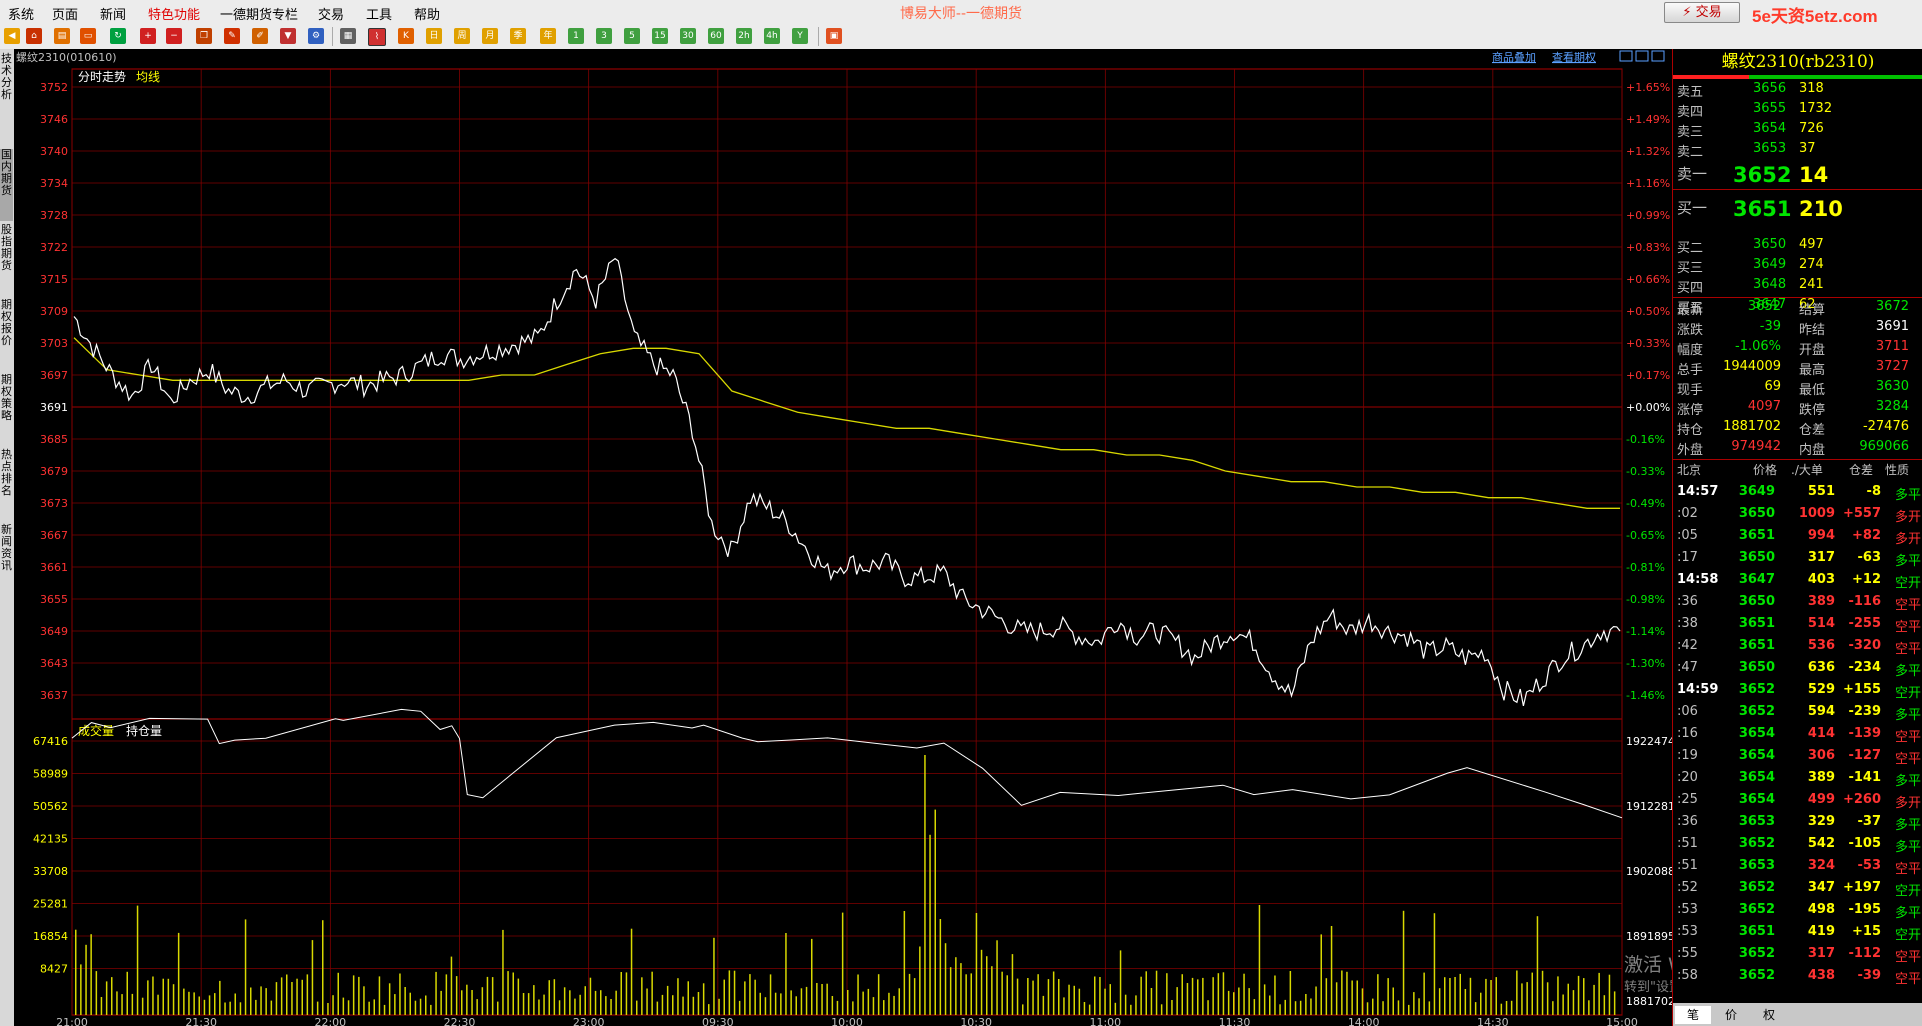 The height and width of the screenshot is (1026, 1922). Describe the element at coordinates (1821, 843) in the screenshot. I see `tick-volume: 542` at that location.